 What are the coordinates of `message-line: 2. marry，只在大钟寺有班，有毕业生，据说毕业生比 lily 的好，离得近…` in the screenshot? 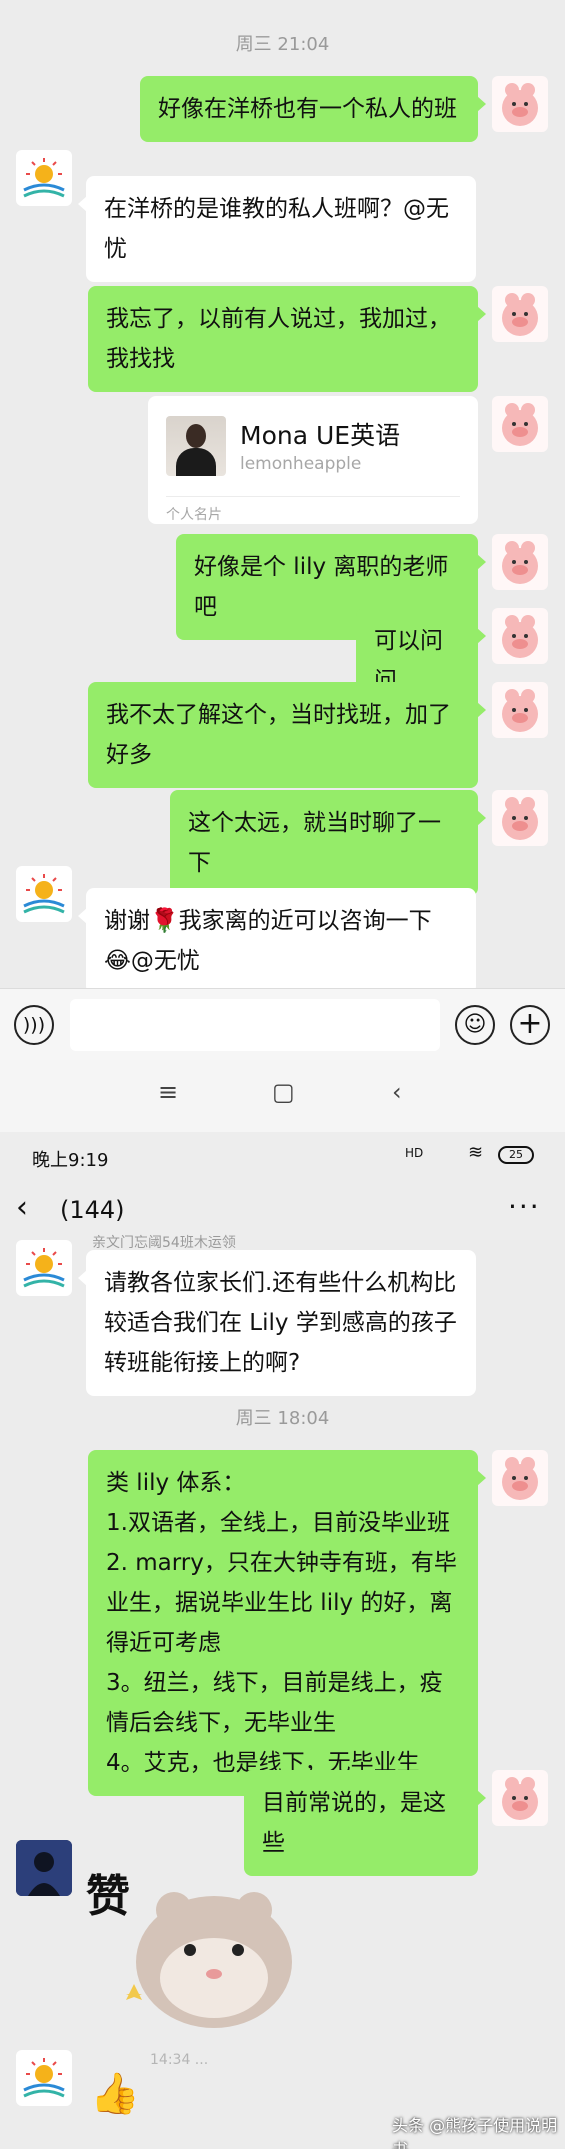 It's located at (281, 1603).